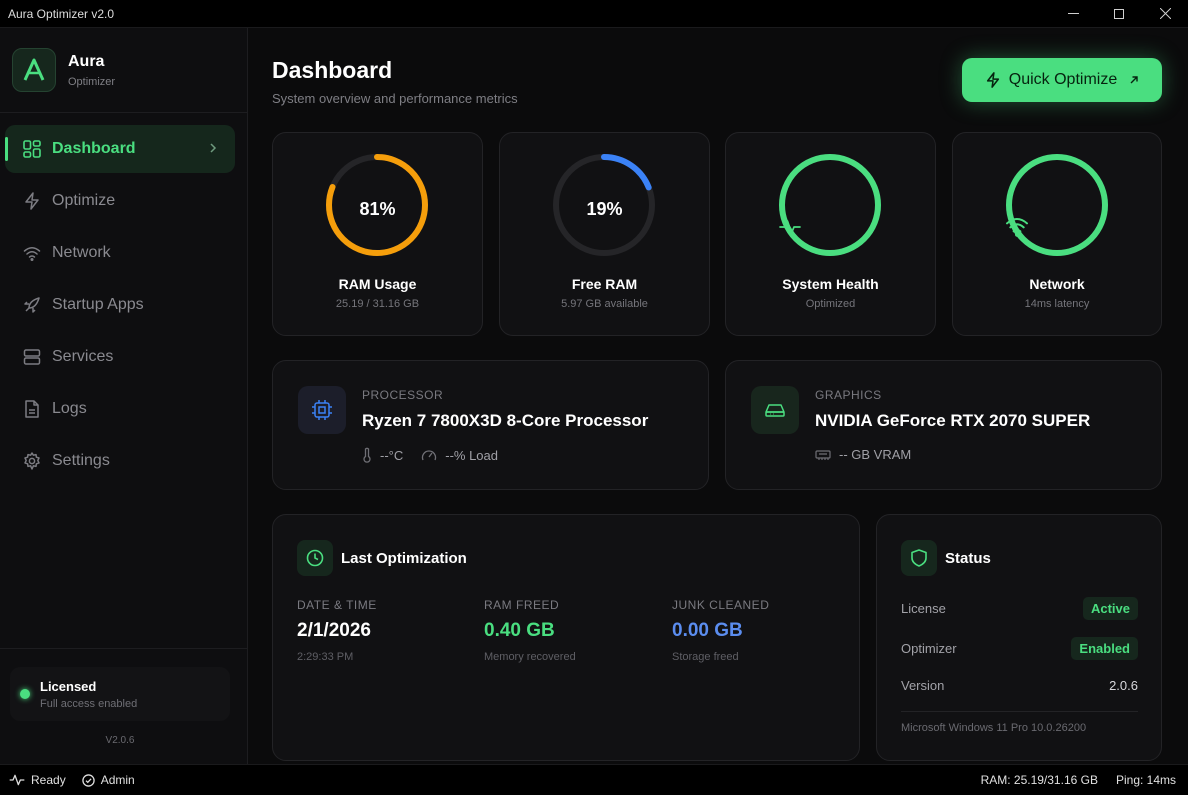  Describe the element at coordinates (604, 304) in the screenshot. I see `gauge-subtitle: 5.97 GB available` at that location.